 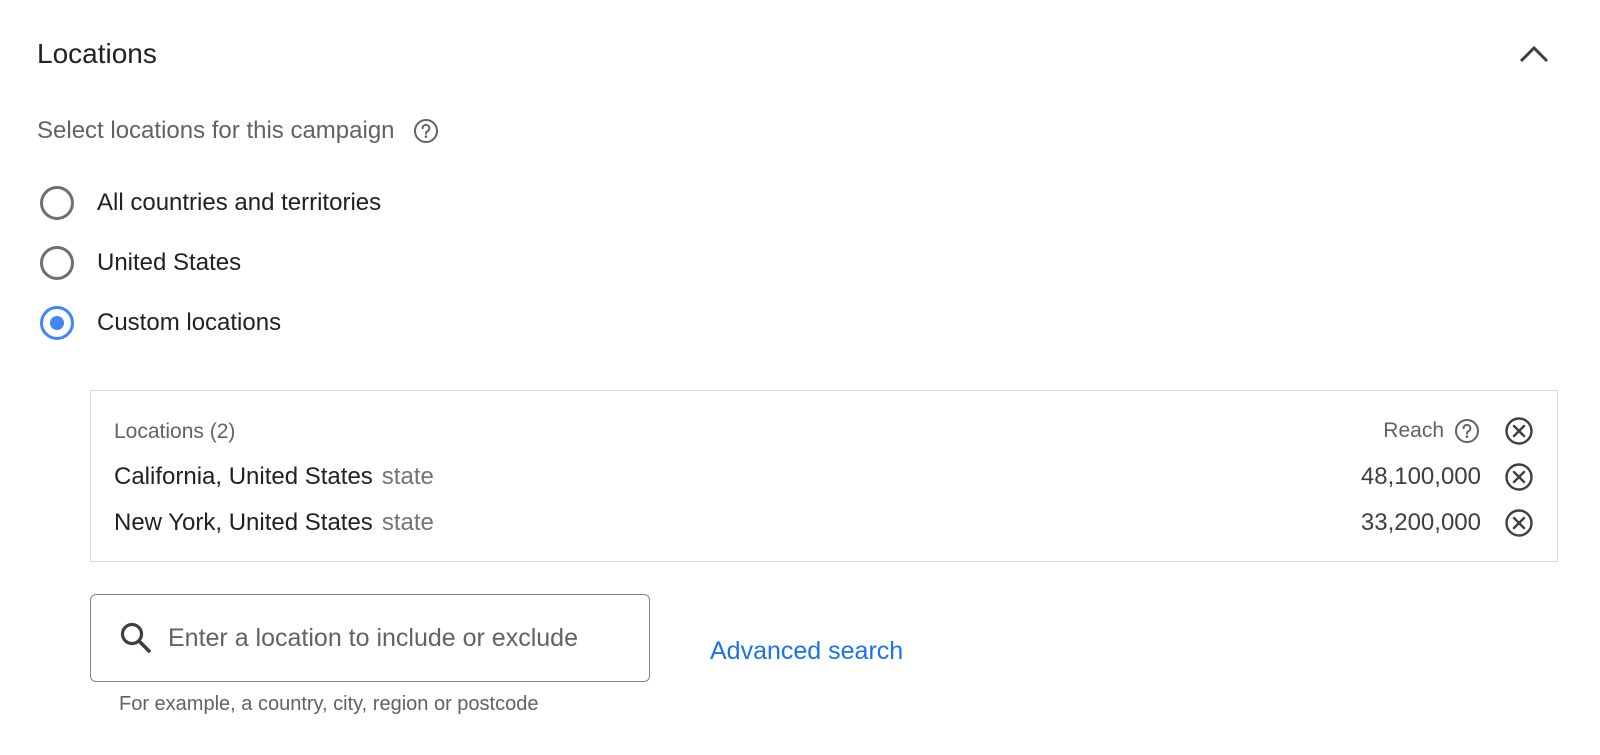 I want to click on radio-custom-locations: Custom locations, so click(x=160, y=323).